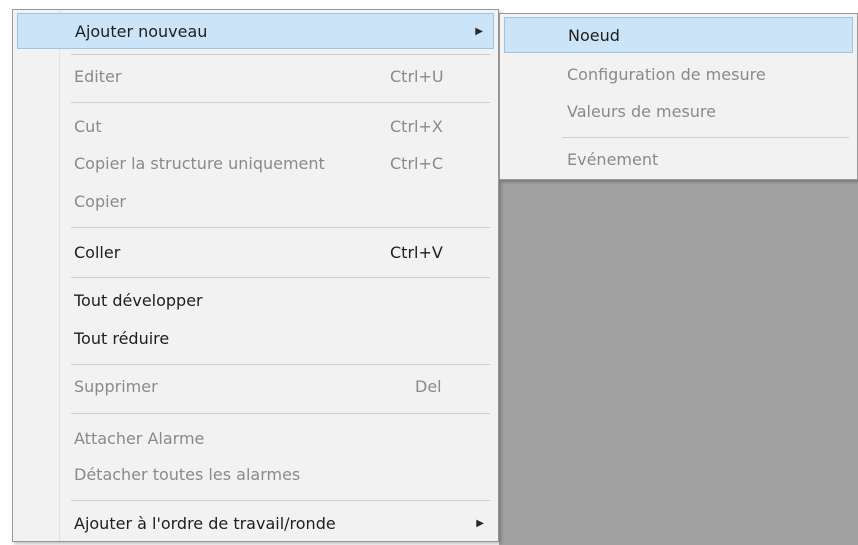 The width and height of the screenshot is (858, 545). What do you see at coordinates (187, 474) in the screenshot?
I see `menu-item-label: Détacher toutes les alarmes` at bounding box center [187, 474].